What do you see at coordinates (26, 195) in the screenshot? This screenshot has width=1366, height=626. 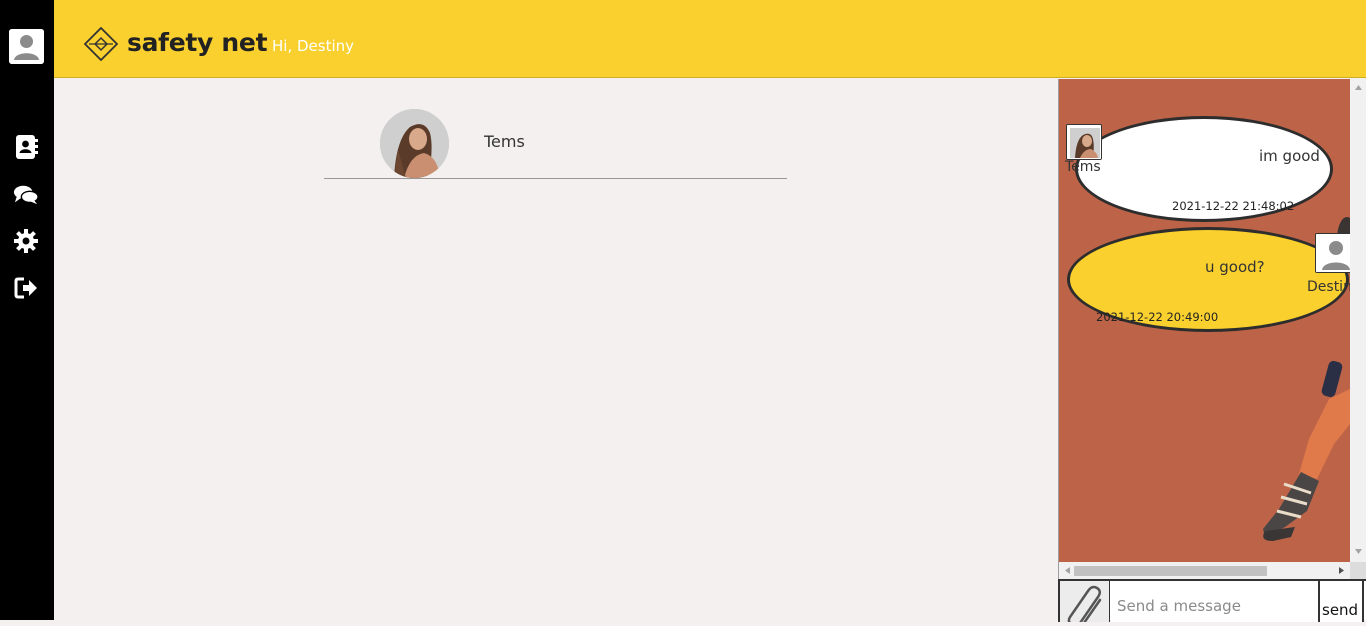 I see `comments-icon` at bounding box center [26, 195].